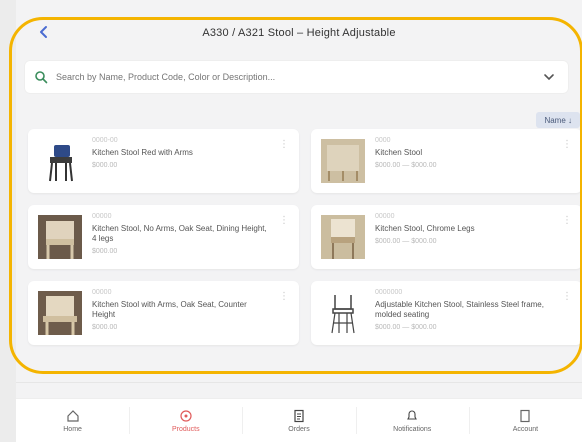  What do you see at coordinates (383, 140) in the screenshot?
I see `product-code: 0000` at bounding box center [383, 140].